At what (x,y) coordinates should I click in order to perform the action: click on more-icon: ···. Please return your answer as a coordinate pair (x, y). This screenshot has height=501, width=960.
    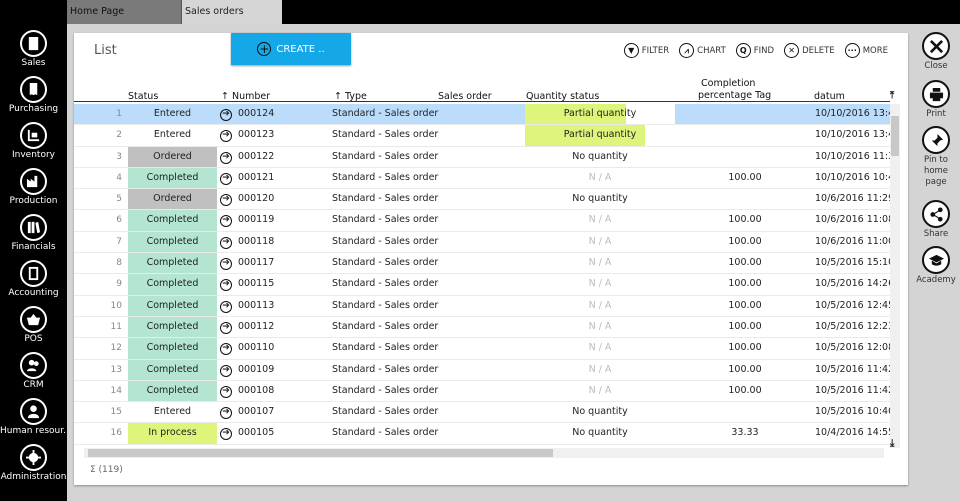
    Looking at the image, I should click on (852, 50).